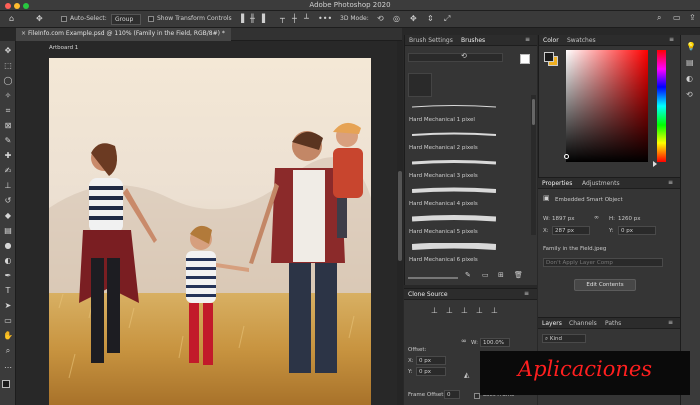 This screenshot has height=405, width=700. What do you see at coordinates (464, 311) in the screenshot?
I see `clone-source-3-icon: ⊥` at bounding box center [464, 311].